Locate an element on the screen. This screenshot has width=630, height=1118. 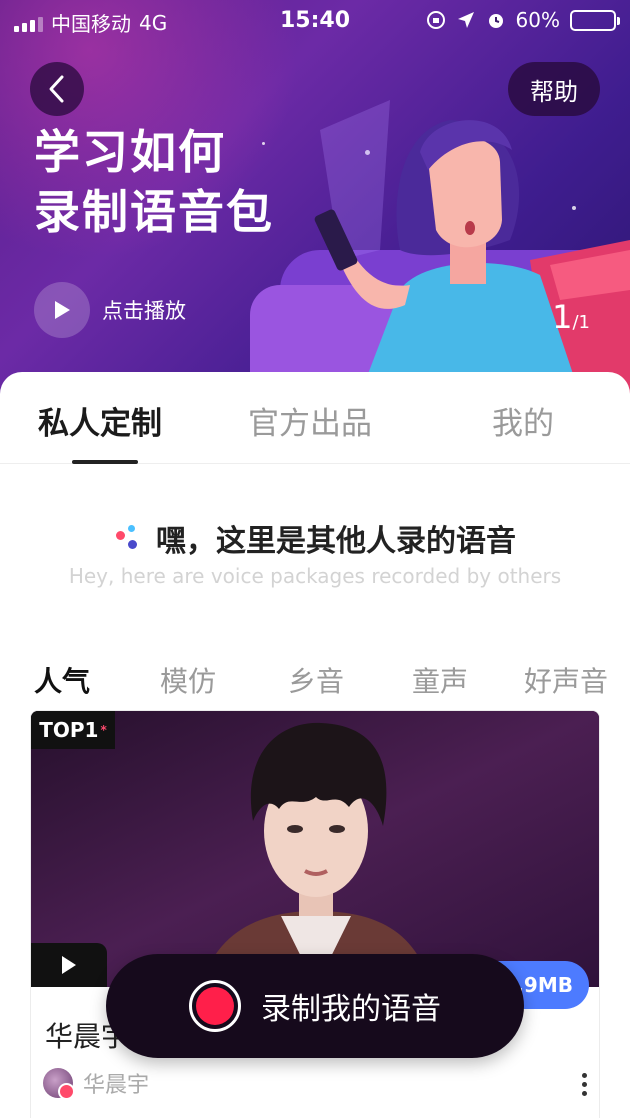
banner-title-line: 录制语音包 is located at coordinates (154, 212).